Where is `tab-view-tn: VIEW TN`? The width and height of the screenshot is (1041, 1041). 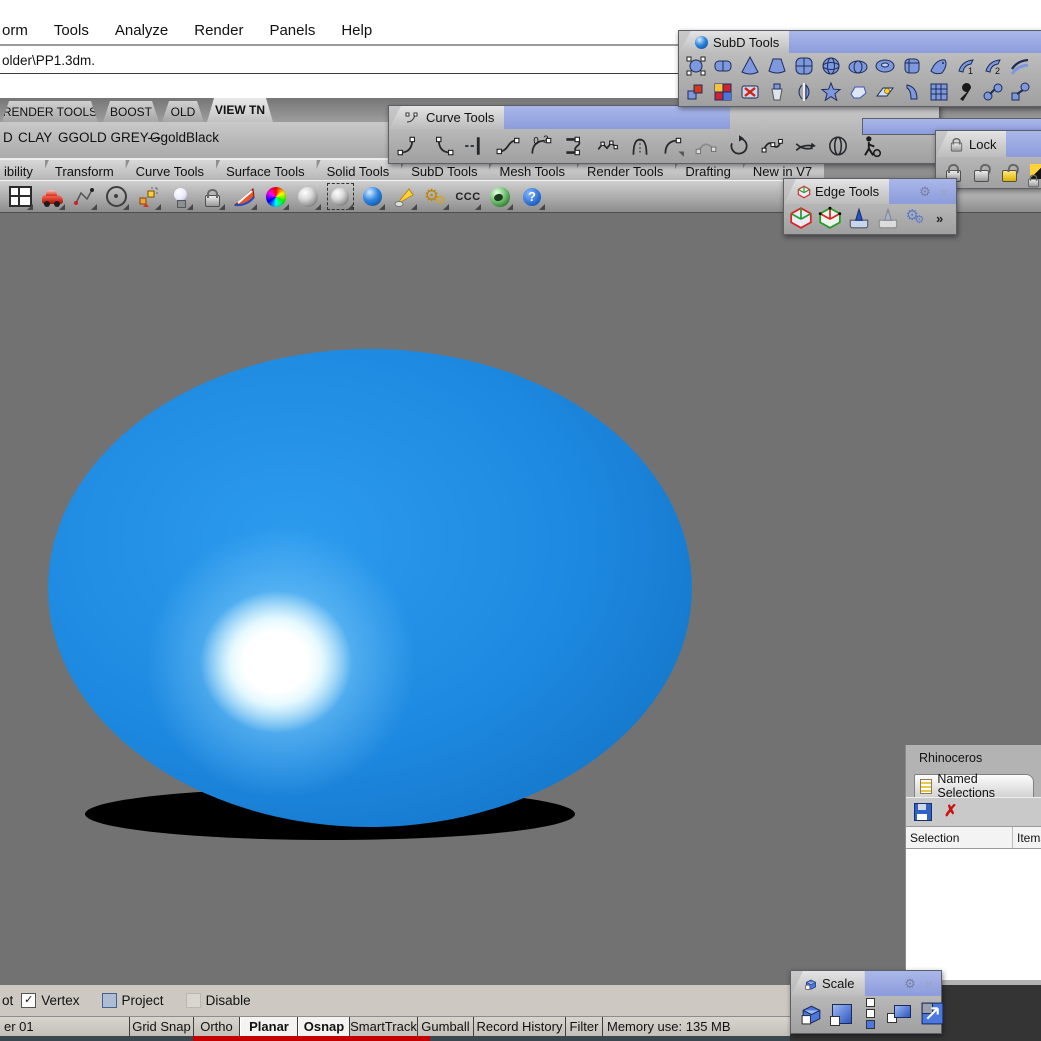
tab-view-tn: VIEW TN is located at coordinates (240, 110).